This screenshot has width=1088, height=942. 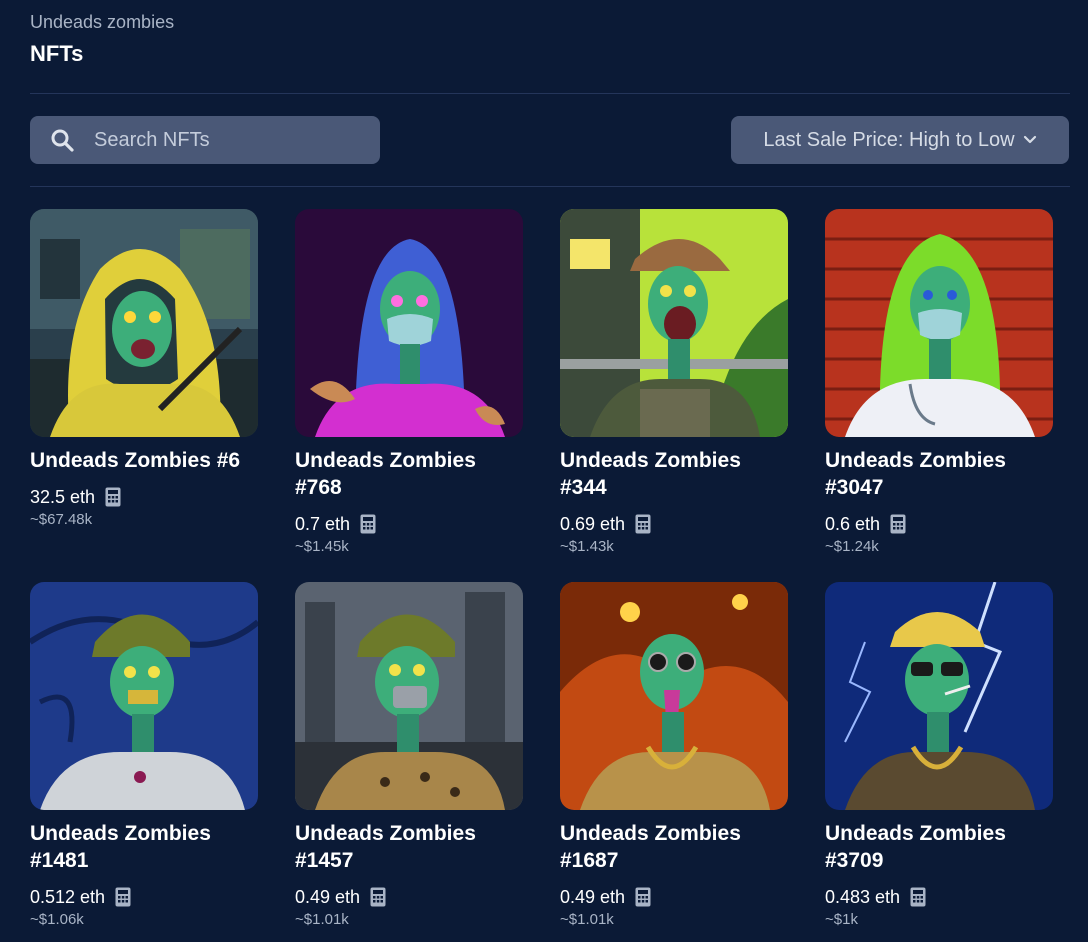 I want to click on nft-price: 32.5 eth, so click(x=63, y=496).